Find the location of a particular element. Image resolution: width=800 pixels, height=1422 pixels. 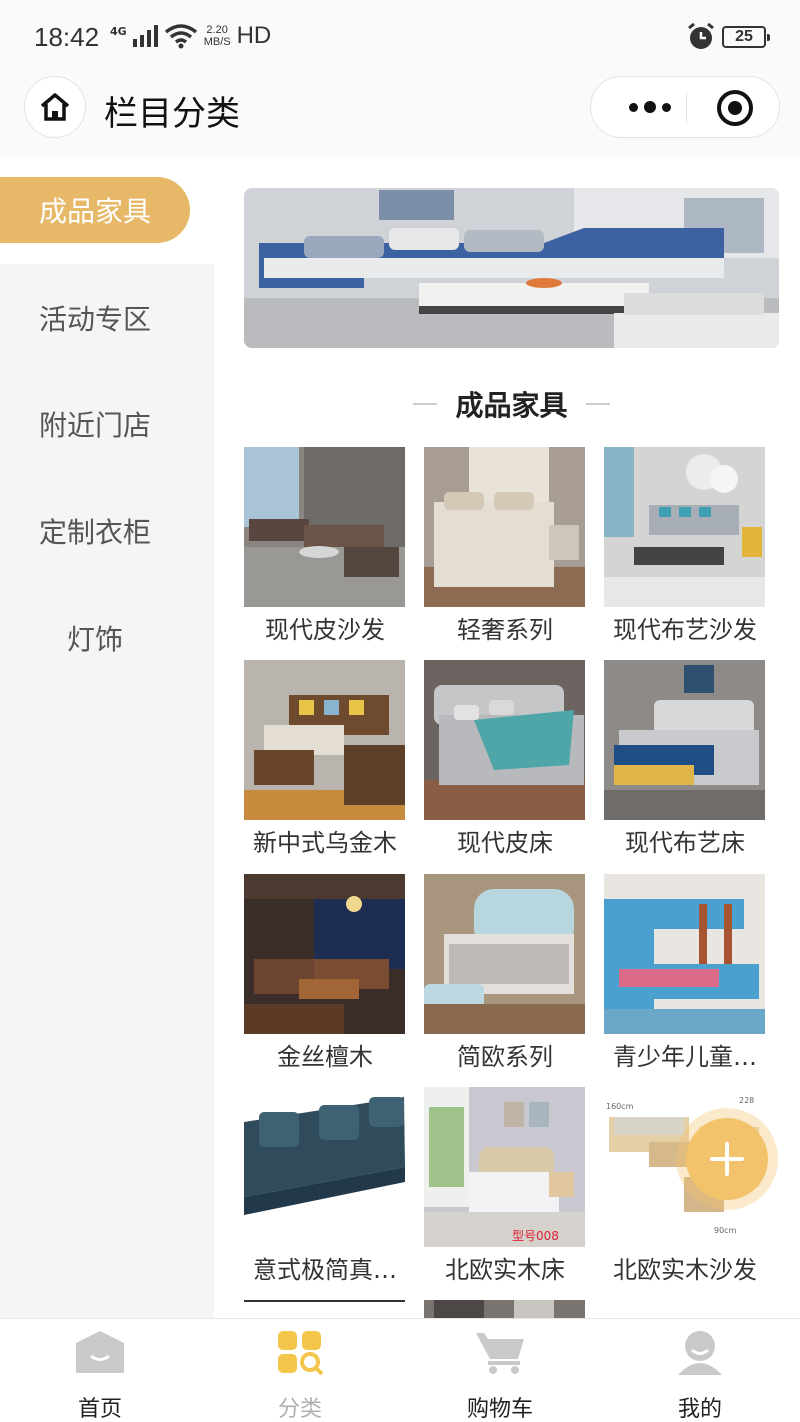

sidebar-item-promotions: 活动专区 is located at coordinates (95, 318).